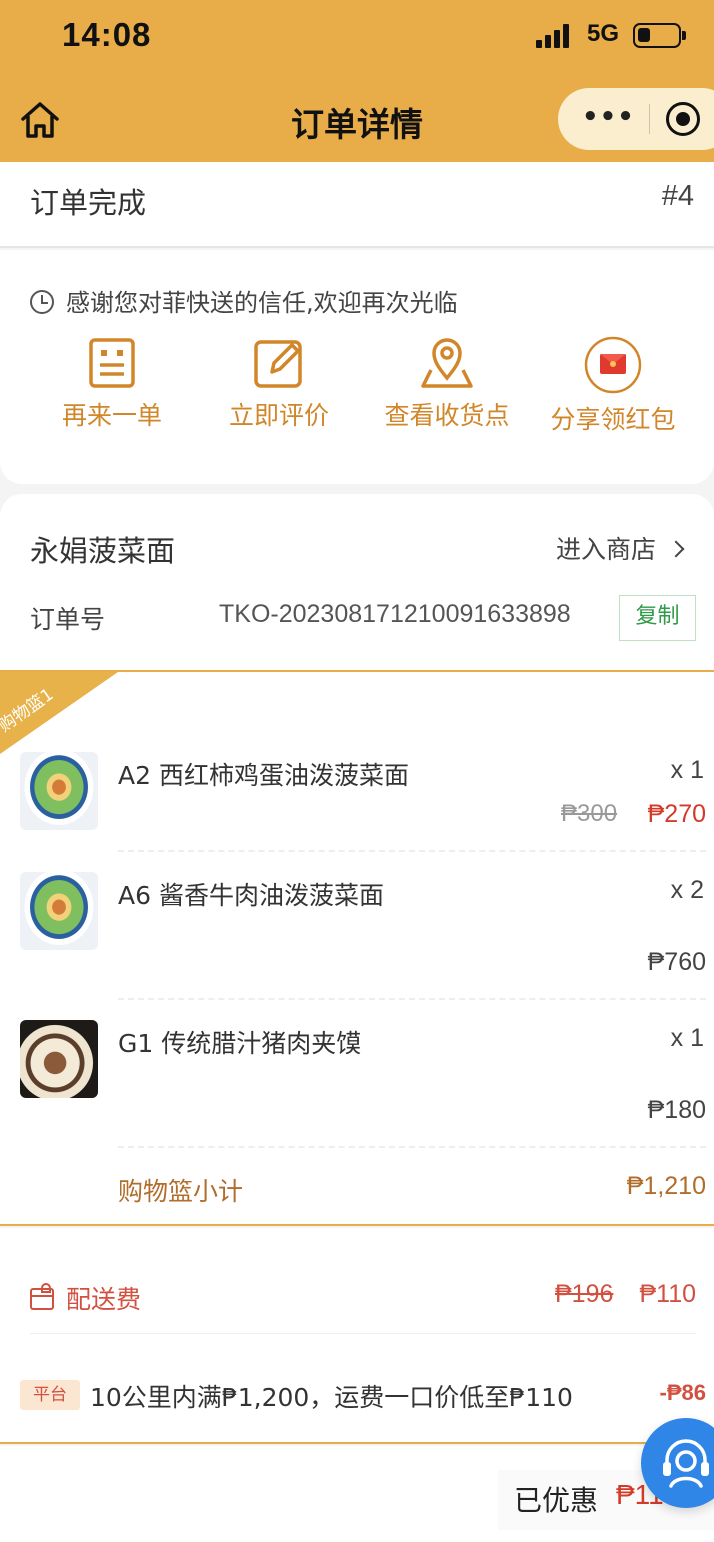 This screenshot has height=1542, width=714. Describe the element at coordinates (42, 302) in the screenshot. I see `clock-icon` at that location.